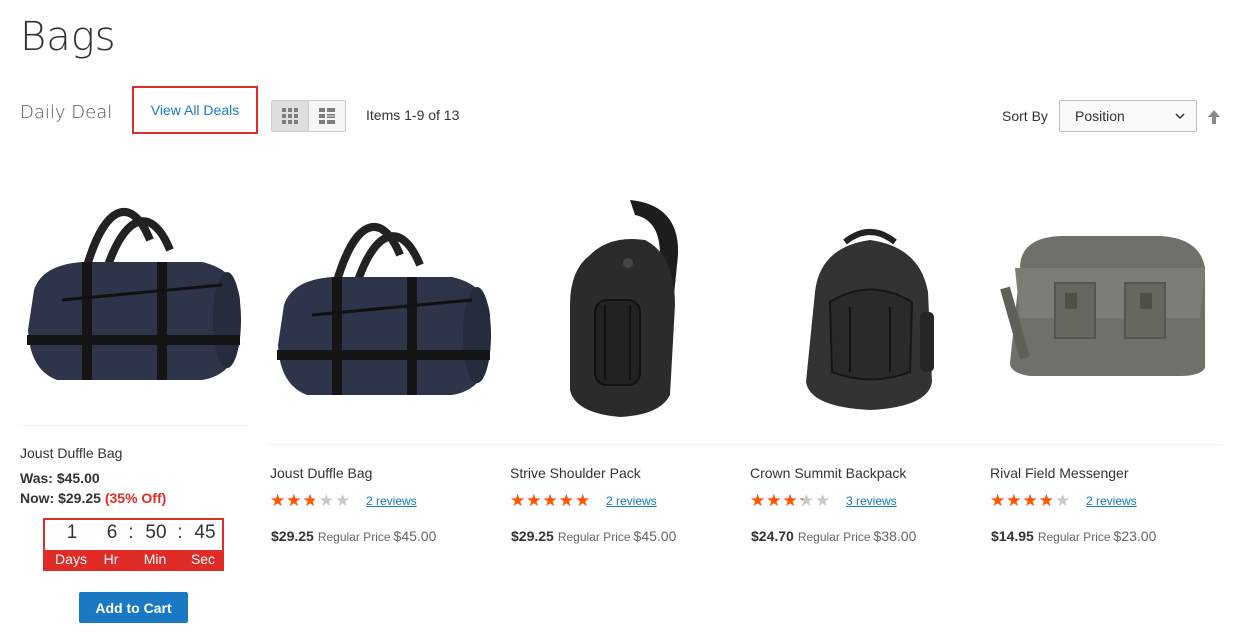  Describe the element at coordinates (745, 444) in the screenshot. I see `image-divider` at that location.